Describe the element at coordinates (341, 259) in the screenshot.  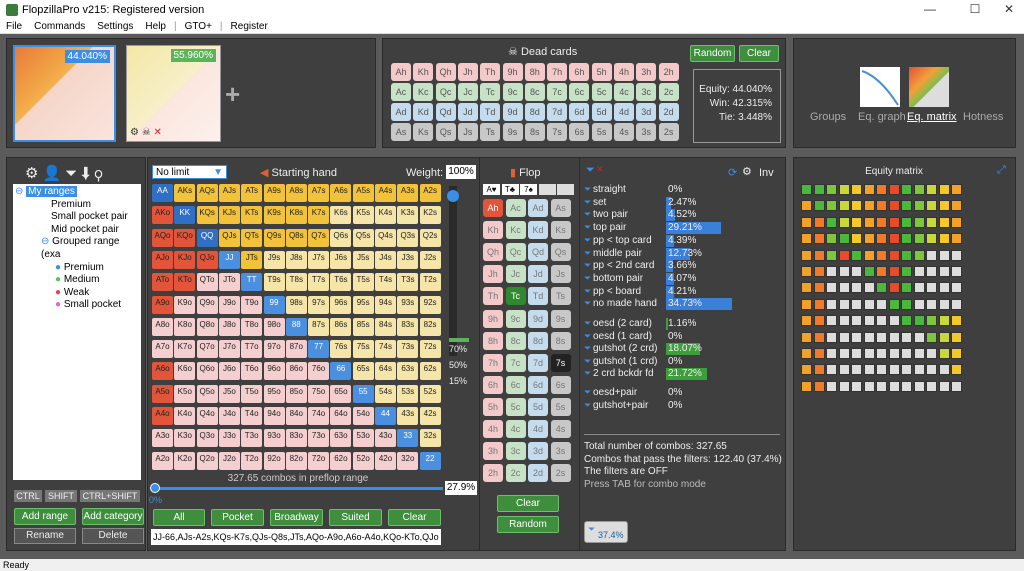
I see `hand-cell: J6s` at that location.